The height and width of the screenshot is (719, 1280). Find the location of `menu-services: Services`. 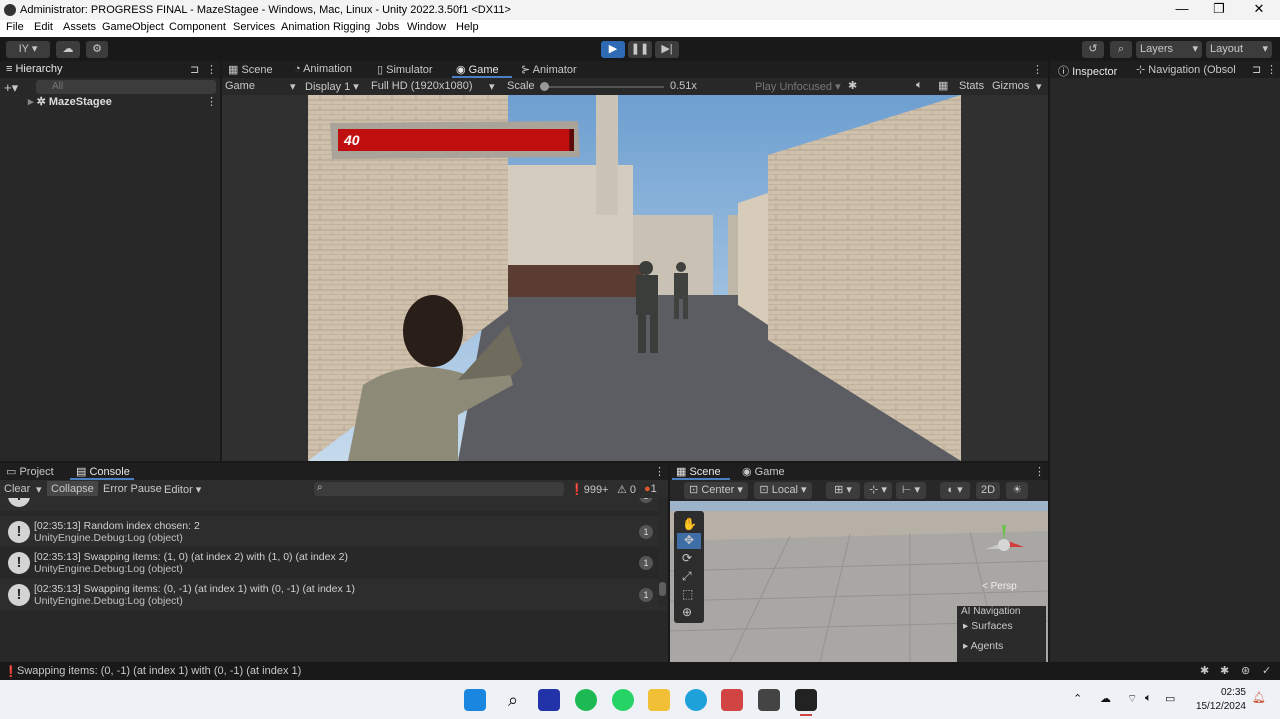

menu-services: Services is located at coordinates (254, 27).